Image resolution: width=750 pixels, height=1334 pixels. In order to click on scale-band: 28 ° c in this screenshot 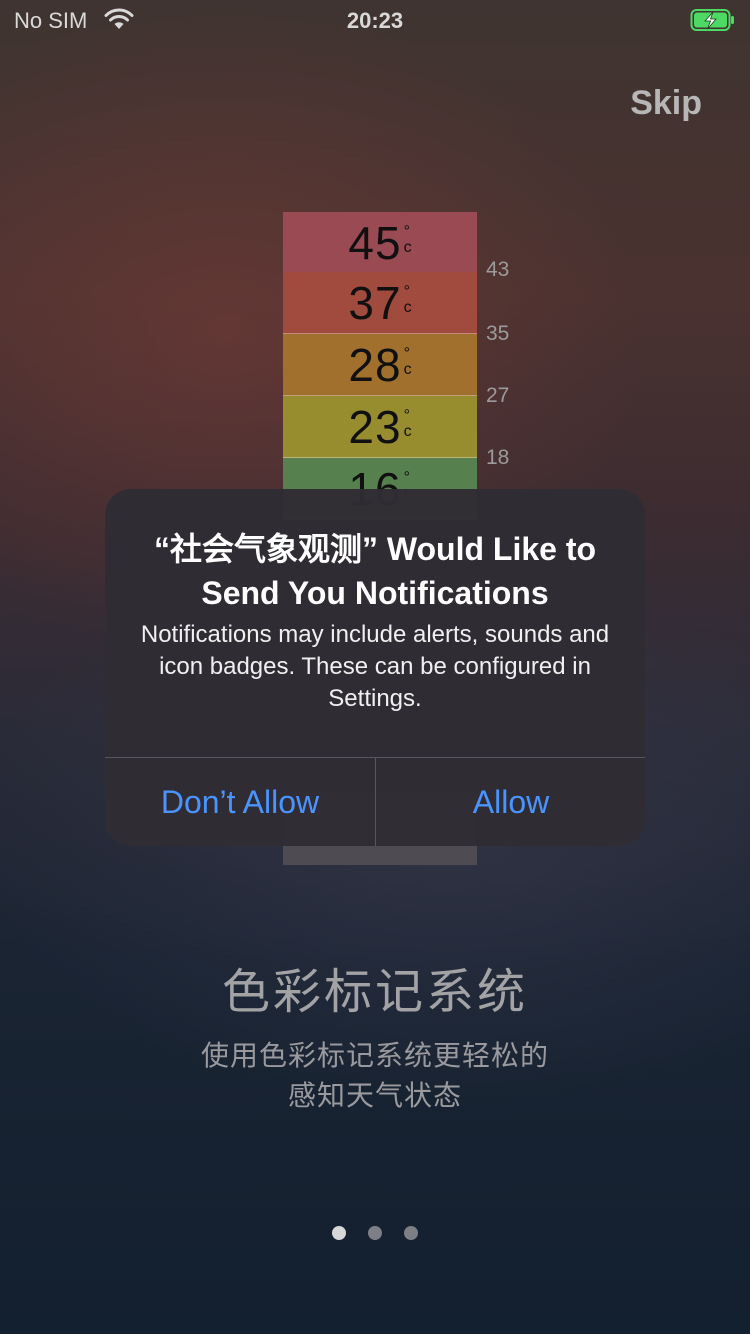, I will do `click(380, 365)`.